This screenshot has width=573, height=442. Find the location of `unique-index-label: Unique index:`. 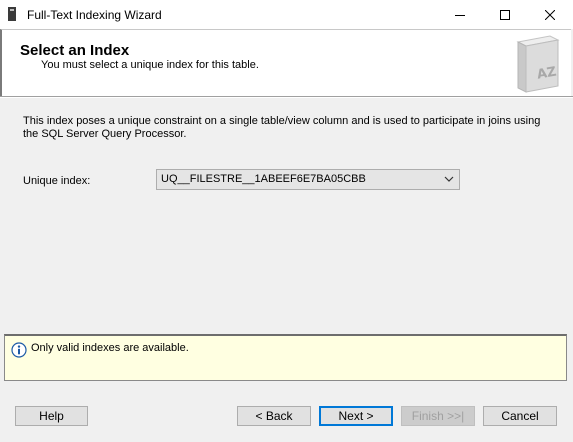

unique-index-label: Unique index: is located at coordinates (57, 181).